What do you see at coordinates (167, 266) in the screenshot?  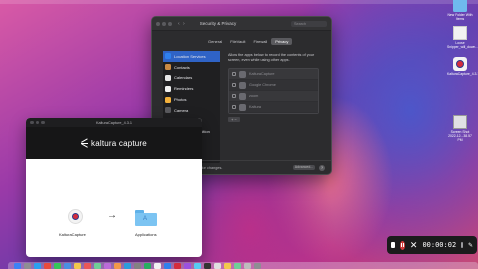 I see `dock-item-zoom` at bounding box center [167, 266].